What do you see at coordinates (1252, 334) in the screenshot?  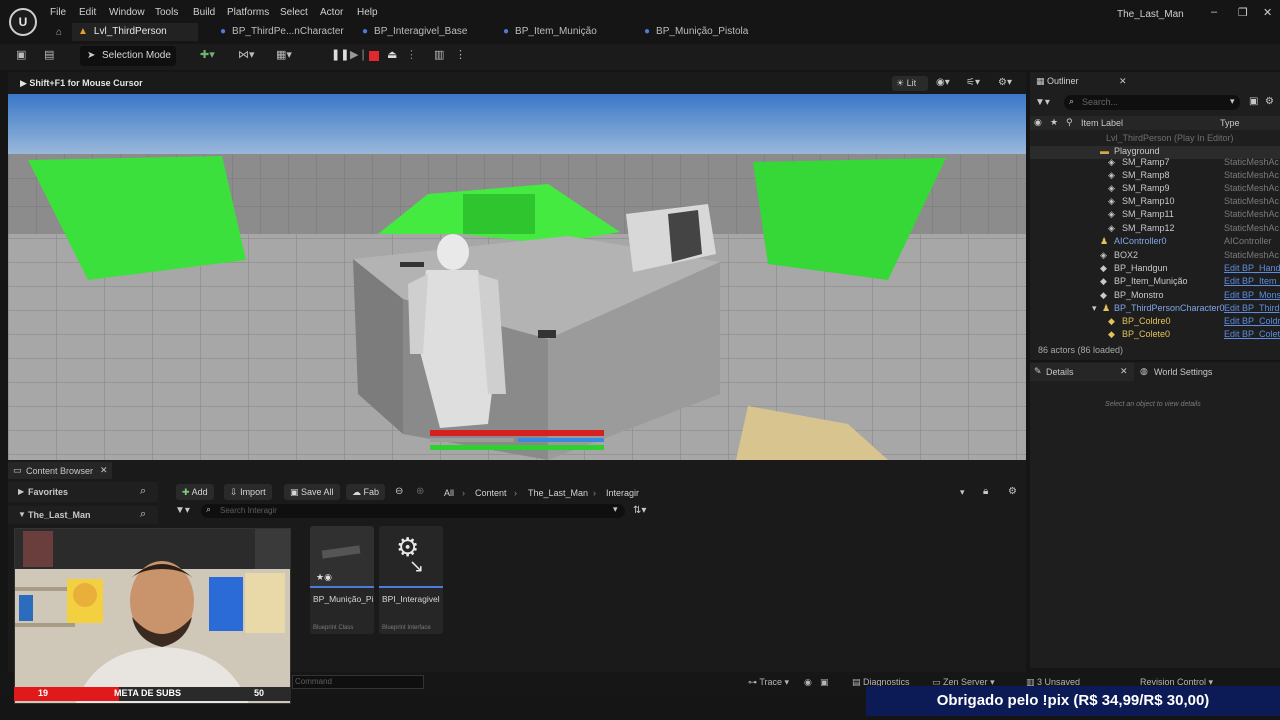 I see `row-type-link: Edit BP_Colet` at bounding box center [1252, 334].